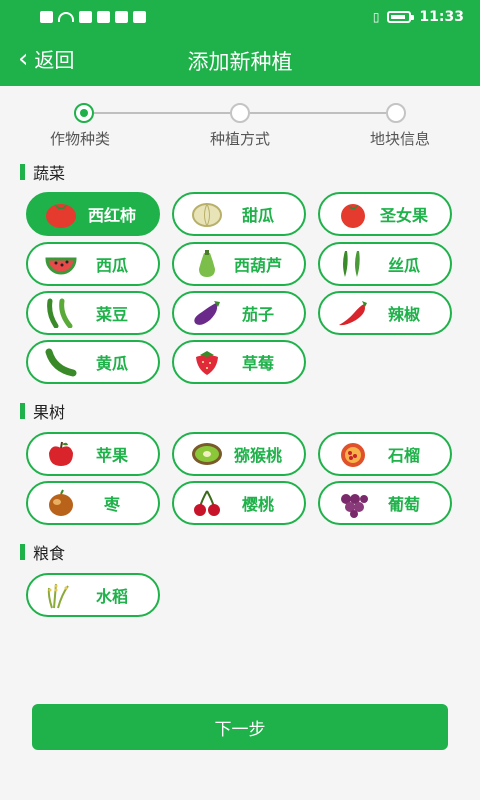  What do you see at coordinates (93, 503) in the screenshot?
I see `crop-chip-jujube: 枣` at bounding box center [93, 503].